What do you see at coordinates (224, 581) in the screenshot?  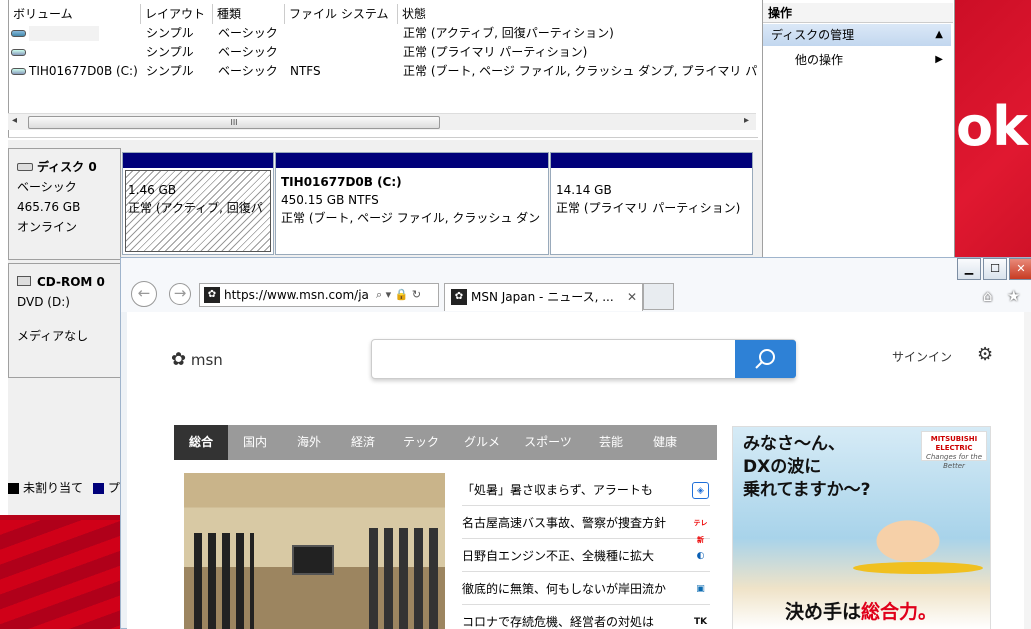 I see `people-left` at bounding box center [224, 581].